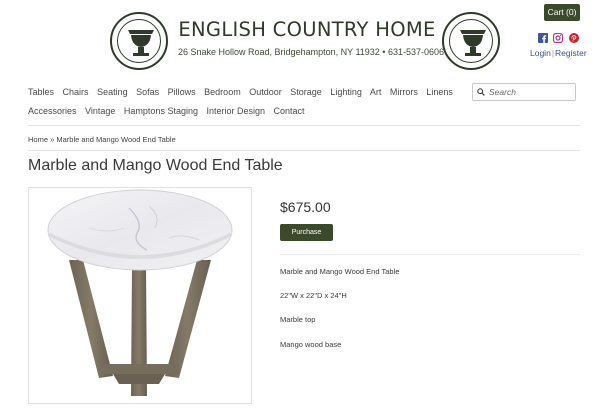 This screenshot has height=409, width=600. Describe the element at coordinates (112, 92) in the screenshot. I see `nav-item-seating: Seating` at that location.